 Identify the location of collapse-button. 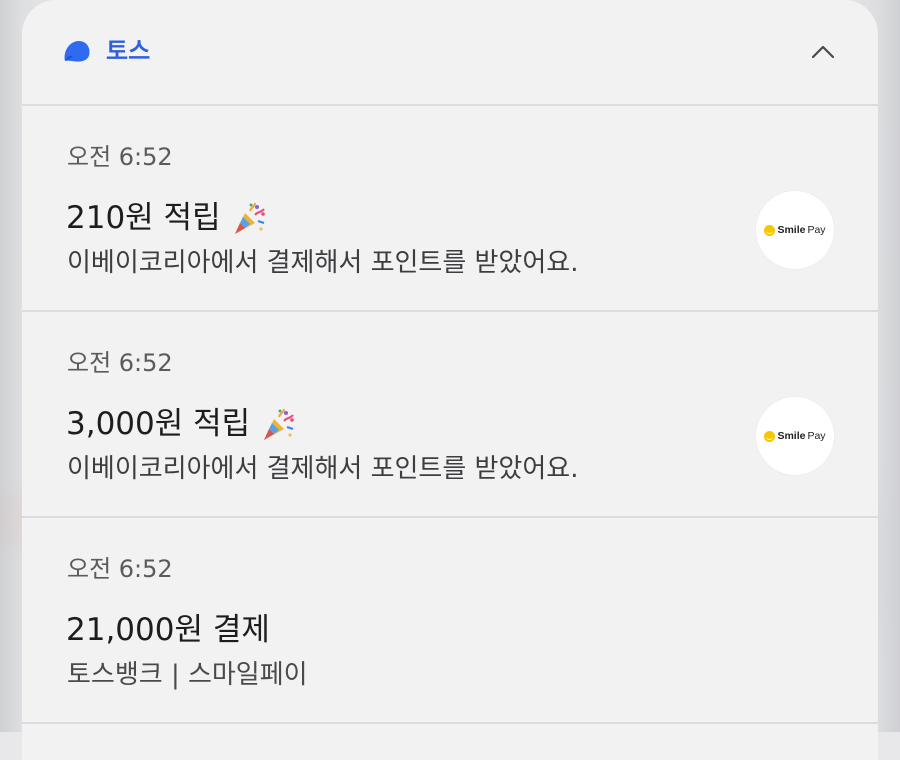
(823, 52).